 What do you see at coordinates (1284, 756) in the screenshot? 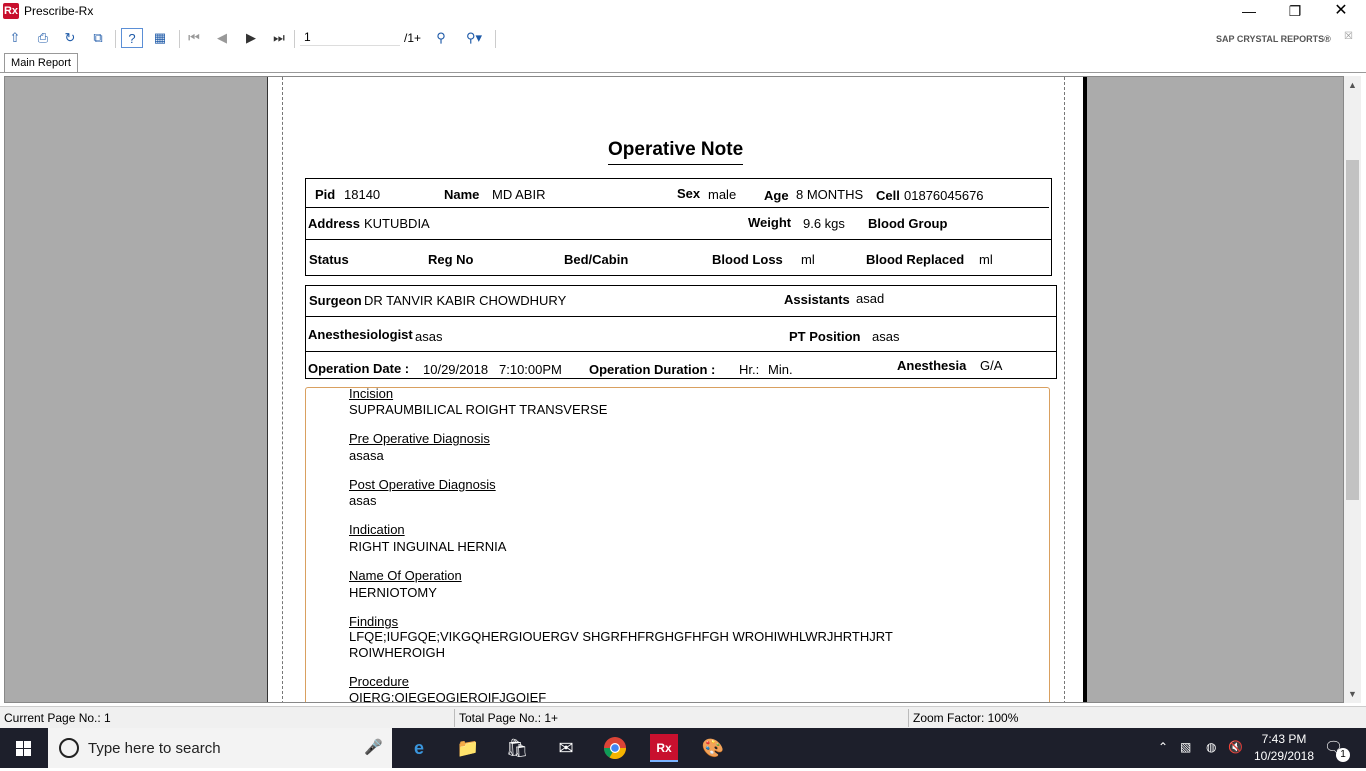
I see `clock-date: 10/29/2018` at bounding box center [1284, 756].